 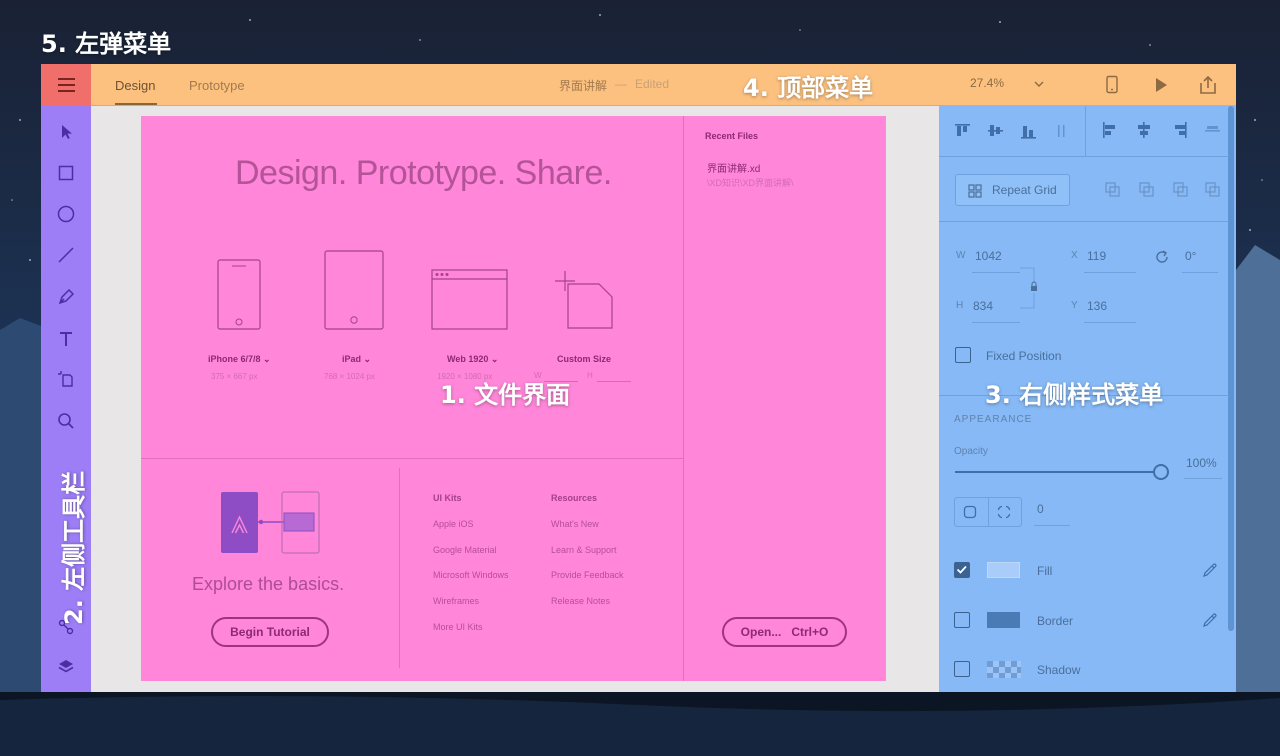 I want to click on section-divider, so click(x=412, y=458).